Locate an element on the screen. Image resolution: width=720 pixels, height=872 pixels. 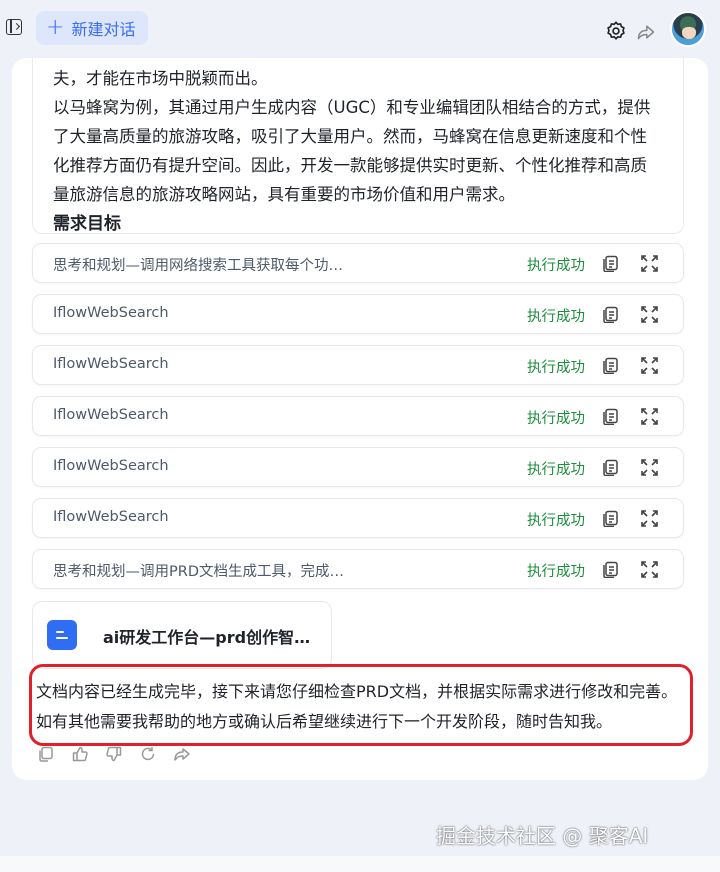
refresh-icon is located at coordinates (148, 754).